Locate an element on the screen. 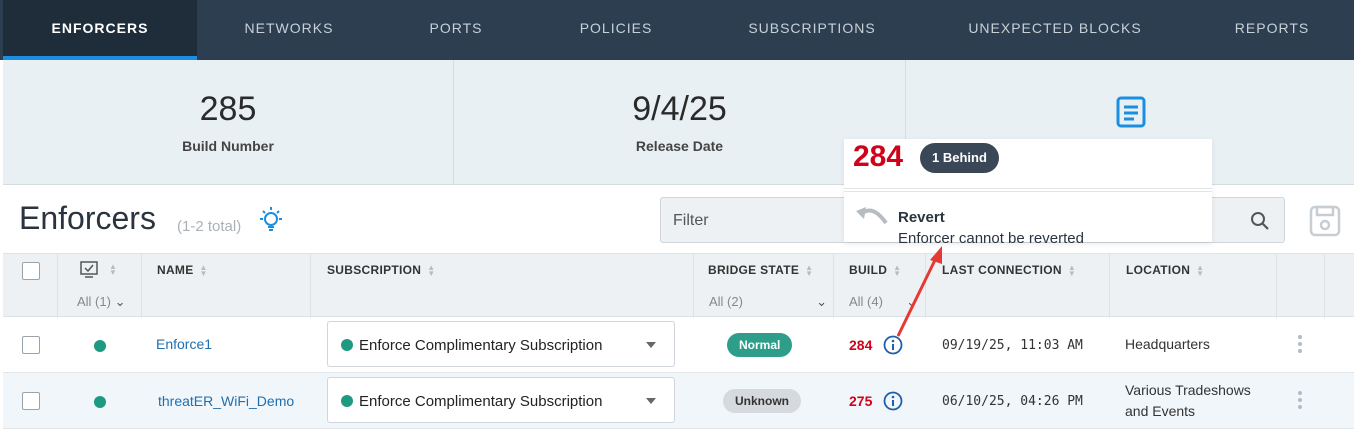 The height and width of the screenshot is (431, 1354). bridge-state-filter-label: All (2) is located at coordinates (726, 301).